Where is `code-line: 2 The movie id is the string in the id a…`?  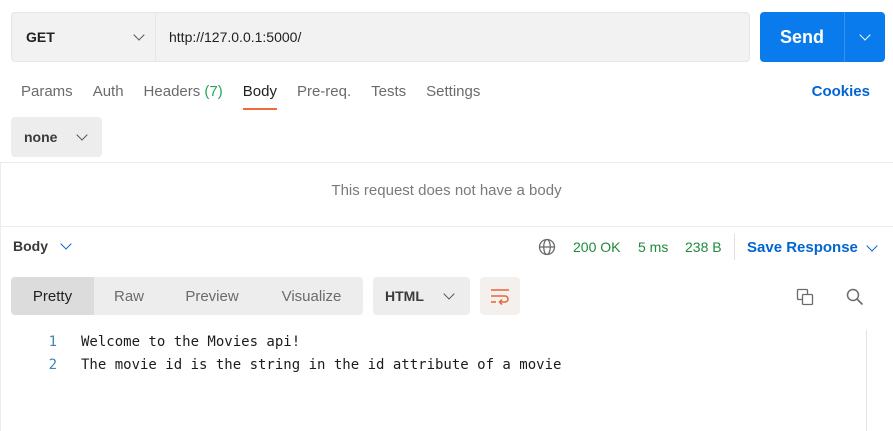
code-line: 2 The movie id is the string in the id a… is located at coordinates (433, 364).